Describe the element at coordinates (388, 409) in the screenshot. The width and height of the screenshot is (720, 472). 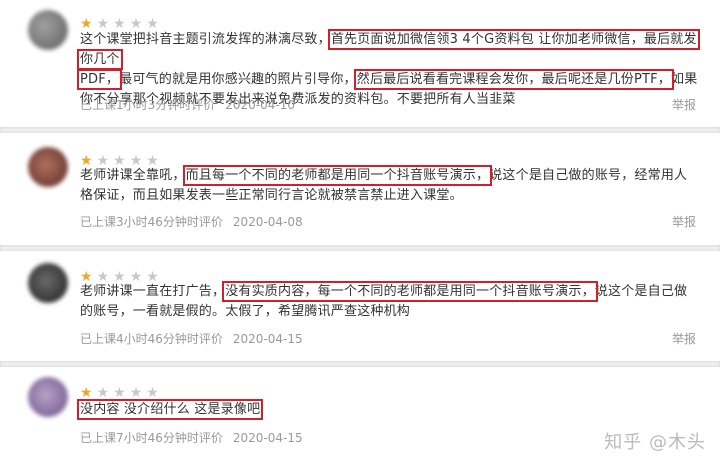
I see `review-text: 没内容 没介绍什么 这是录像吧` at that location.